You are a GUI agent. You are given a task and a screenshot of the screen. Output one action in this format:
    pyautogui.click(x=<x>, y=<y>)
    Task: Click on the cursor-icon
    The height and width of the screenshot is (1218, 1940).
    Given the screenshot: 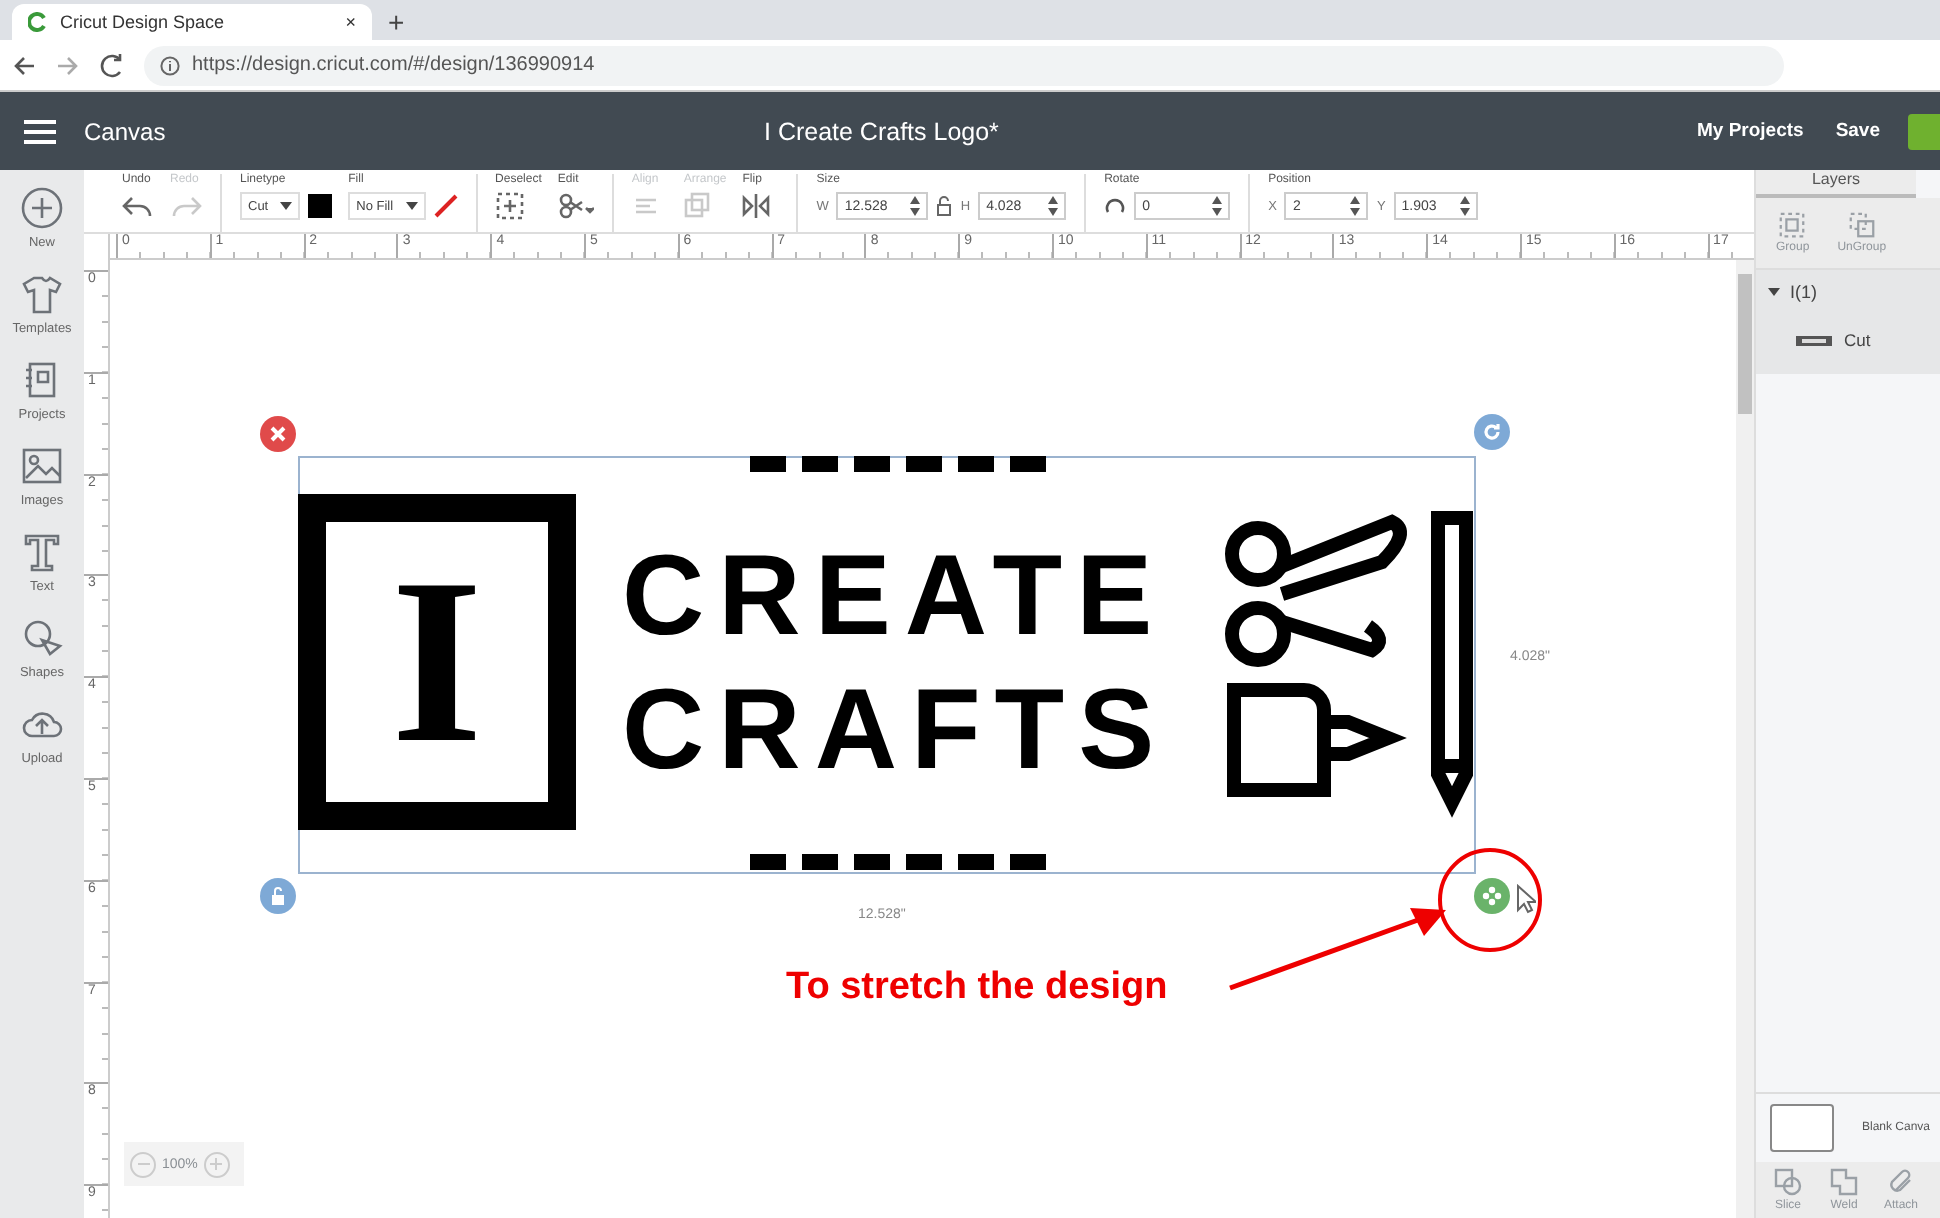 What is the action you would take?
    pyautogui.click(x=1526, y=899)
    